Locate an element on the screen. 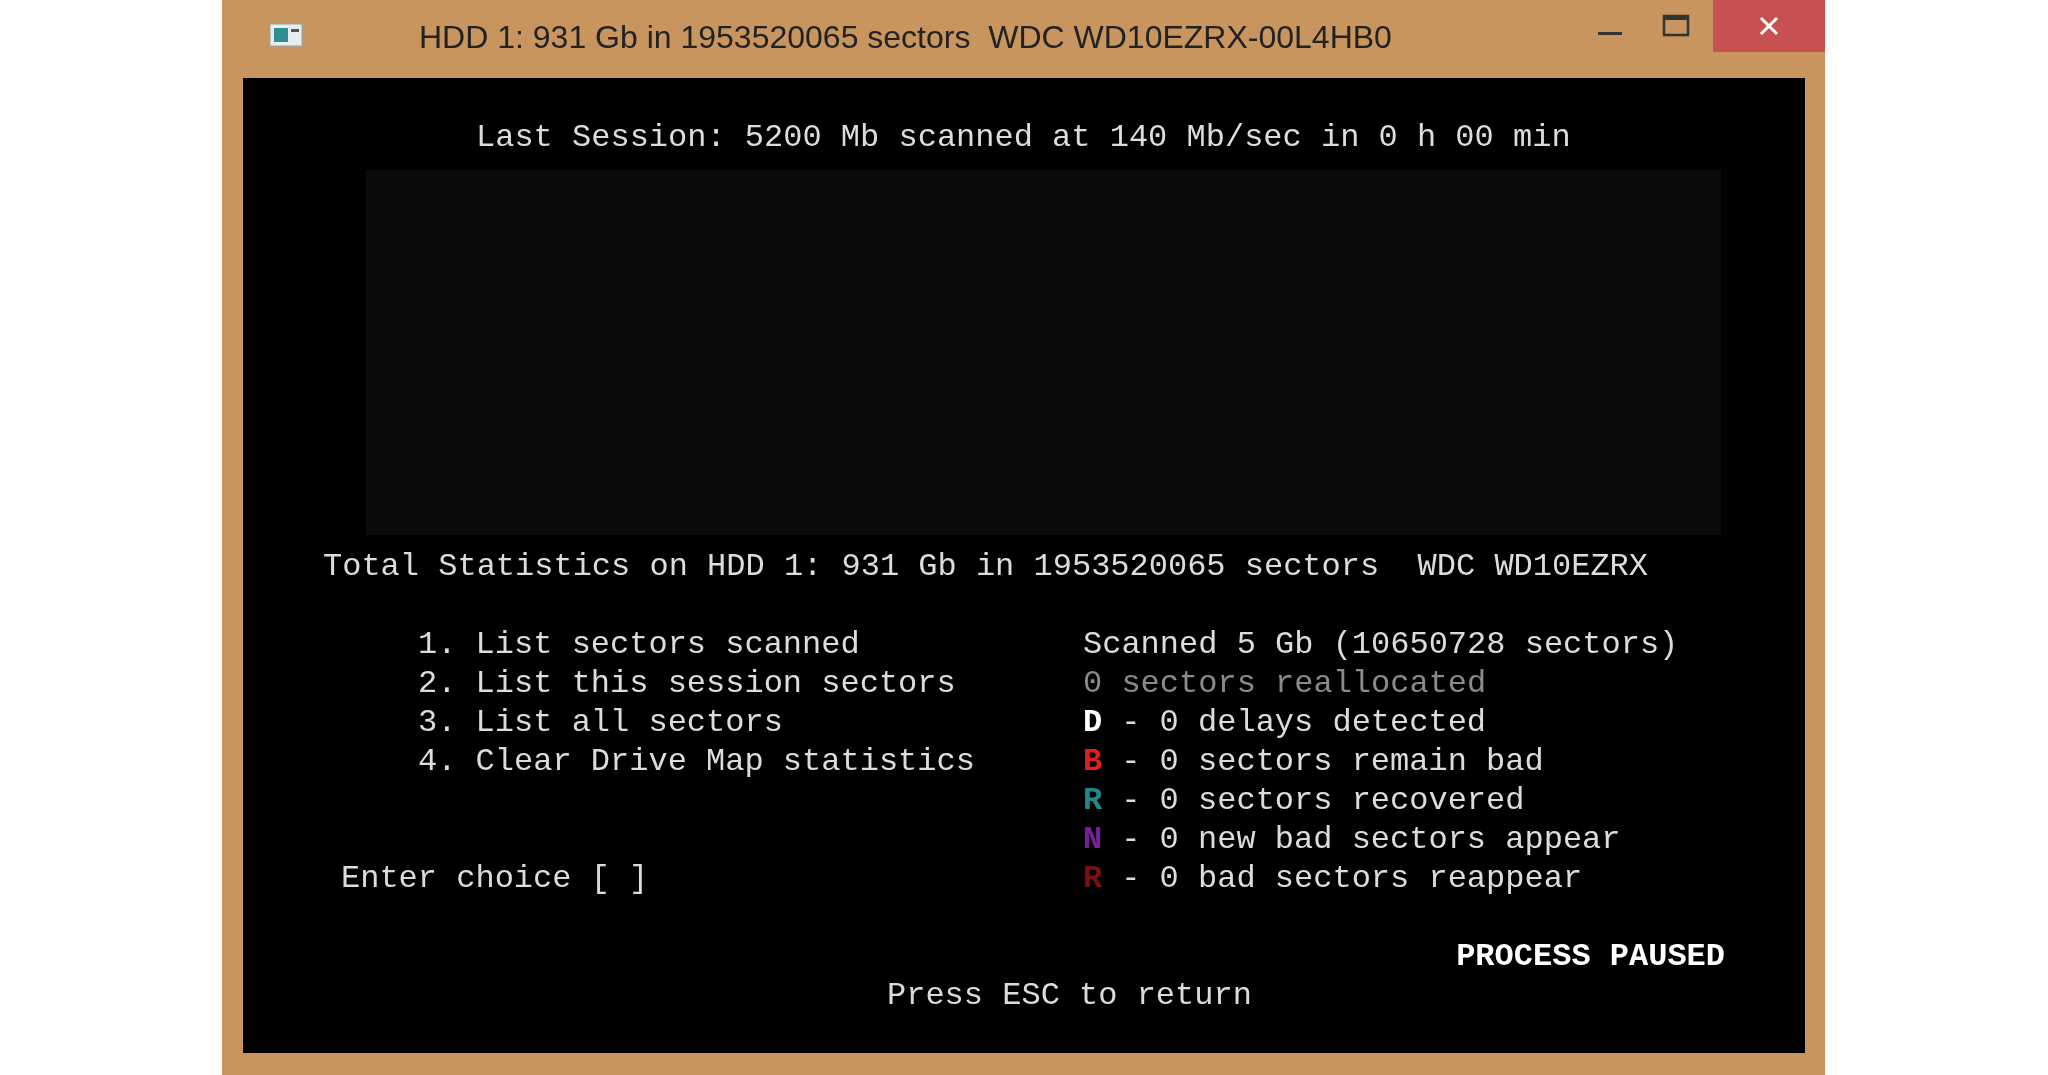 This screenshot has height=1075, width=2048. menu-option: 1. List sectors scanned is located at coordinates (750, 644).